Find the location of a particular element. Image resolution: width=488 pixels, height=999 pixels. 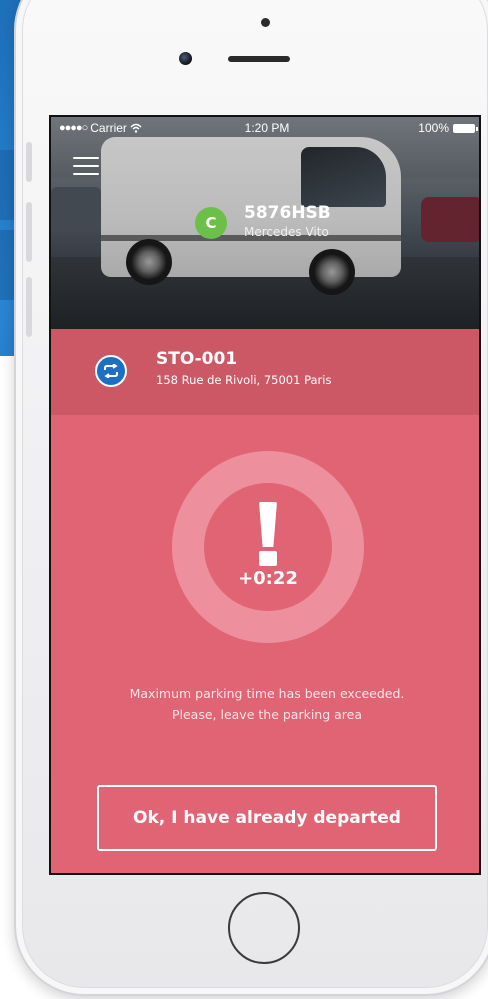

vehicle-model: Mercedes Vito is located at coordinates (286, 232).